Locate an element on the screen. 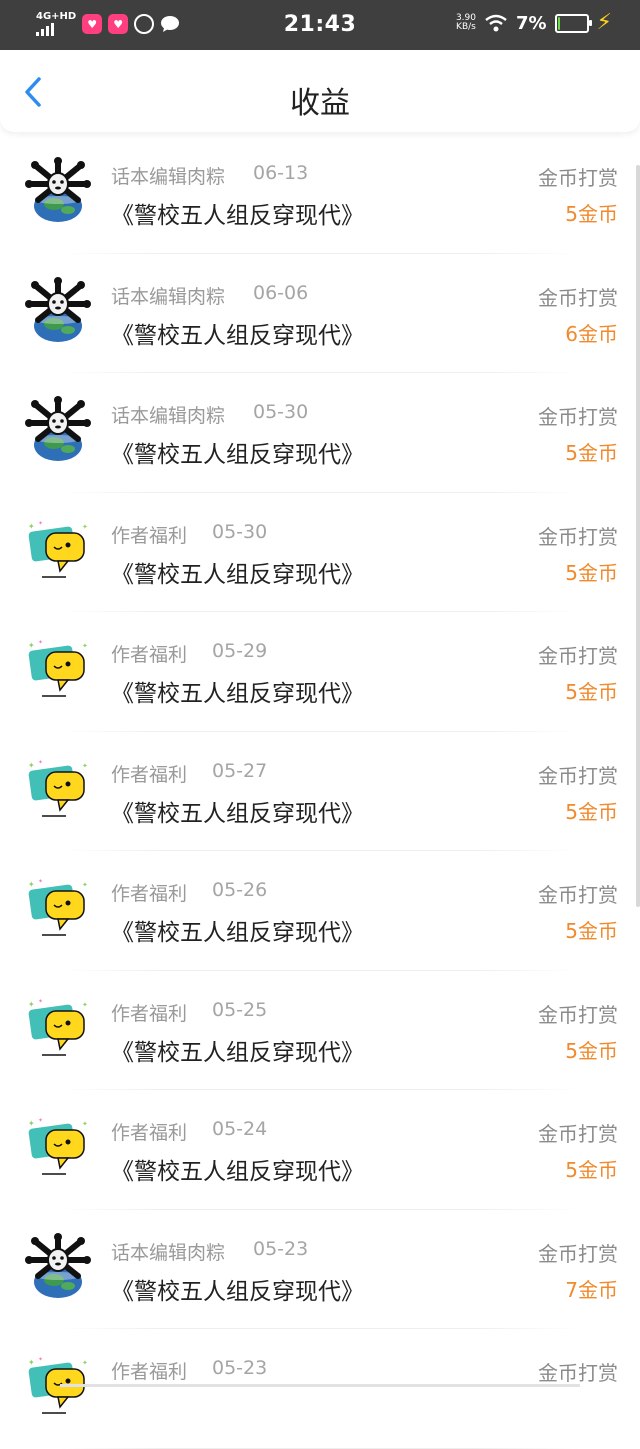 The height and width of the screenshot is (1449, 640). app-header: 收益 is located at coordinates (320, 91).